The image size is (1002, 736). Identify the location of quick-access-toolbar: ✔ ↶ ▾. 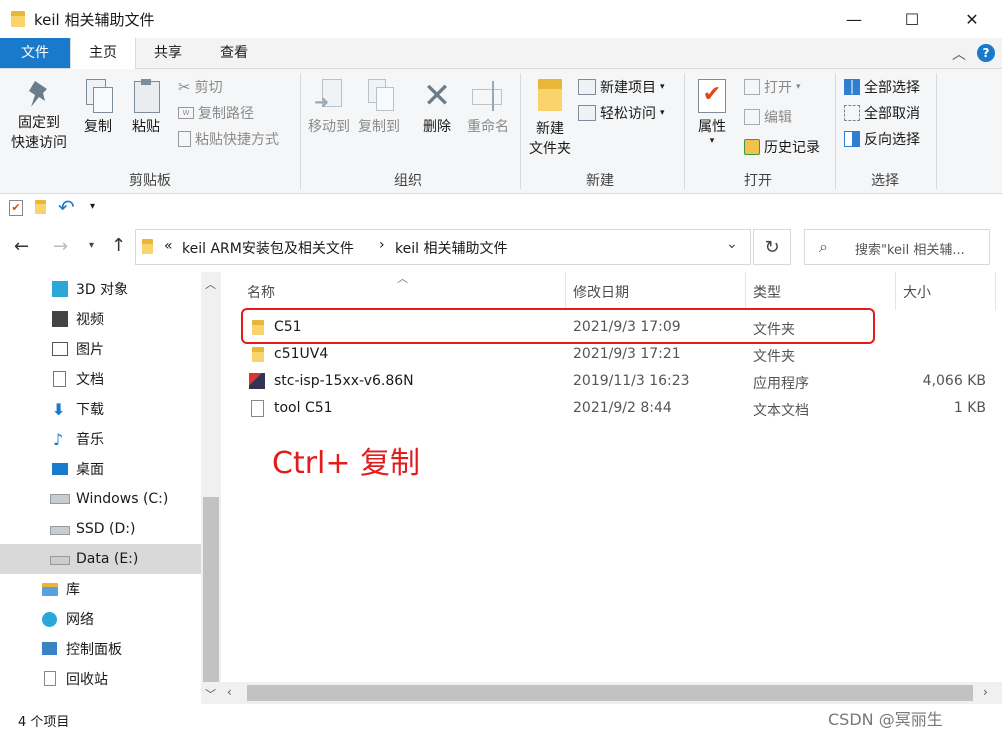
(501, 208).